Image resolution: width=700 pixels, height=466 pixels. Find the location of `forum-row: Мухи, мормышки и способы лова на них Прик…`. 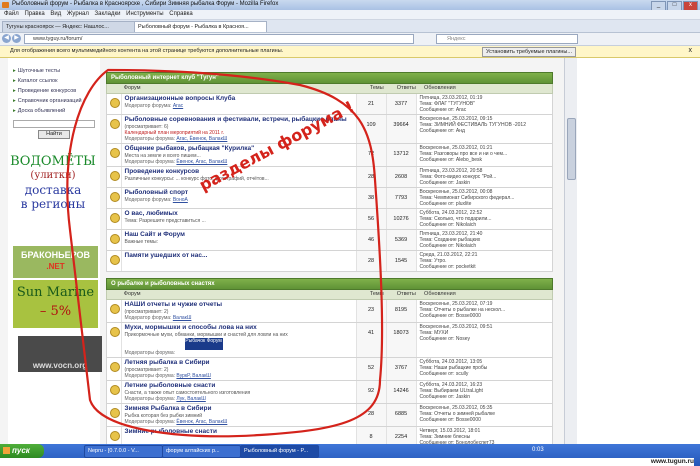

forum-row: Мухи, мормышки и способы лова на них Прик… is located at coordinates (329, 340).